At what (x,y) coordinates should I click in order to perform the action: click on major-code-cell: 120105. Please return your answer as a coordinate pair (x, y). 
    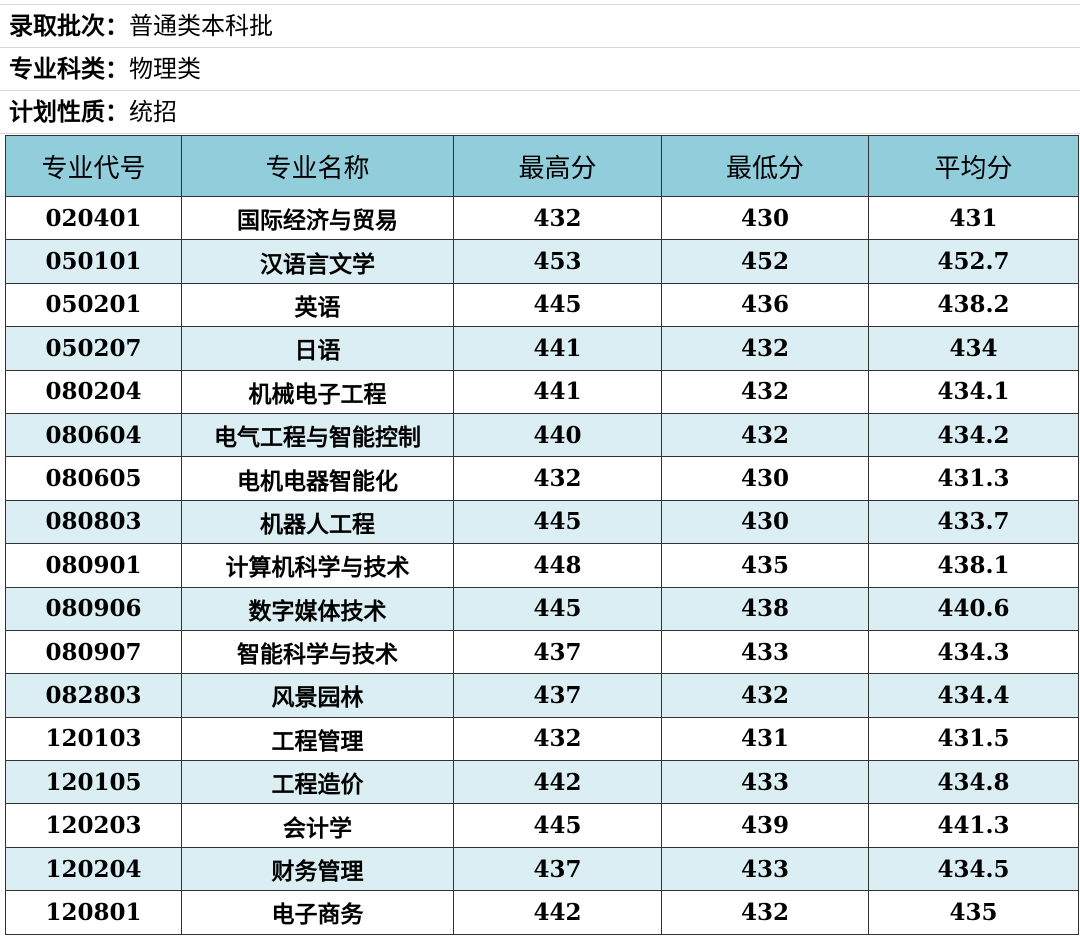
    Looking at the image, I should click on (93, 782).